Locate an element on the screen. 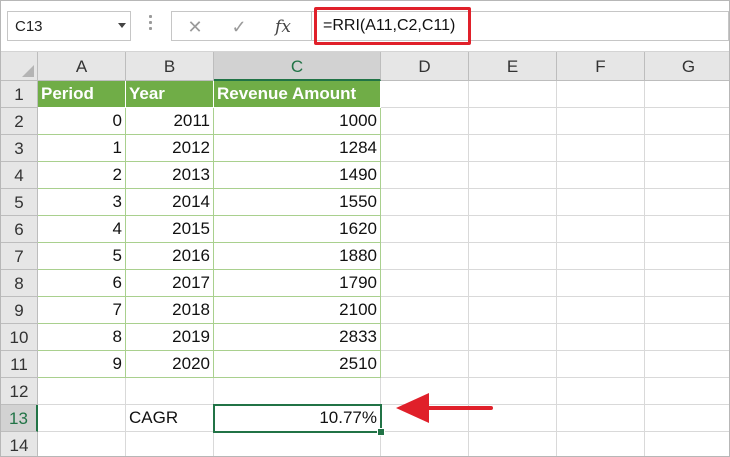 The width and height of the screenshot is (730, 457). cell-f14 is located at coordinates (601, 444).